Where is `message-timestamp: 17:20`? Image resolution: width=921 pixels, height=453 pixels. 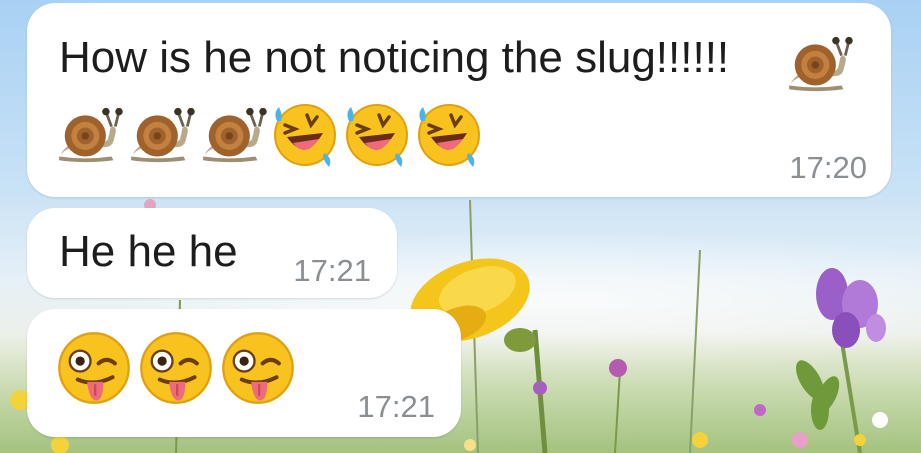 message-timestamp: 17:20 is located at coordinates (828, 167).